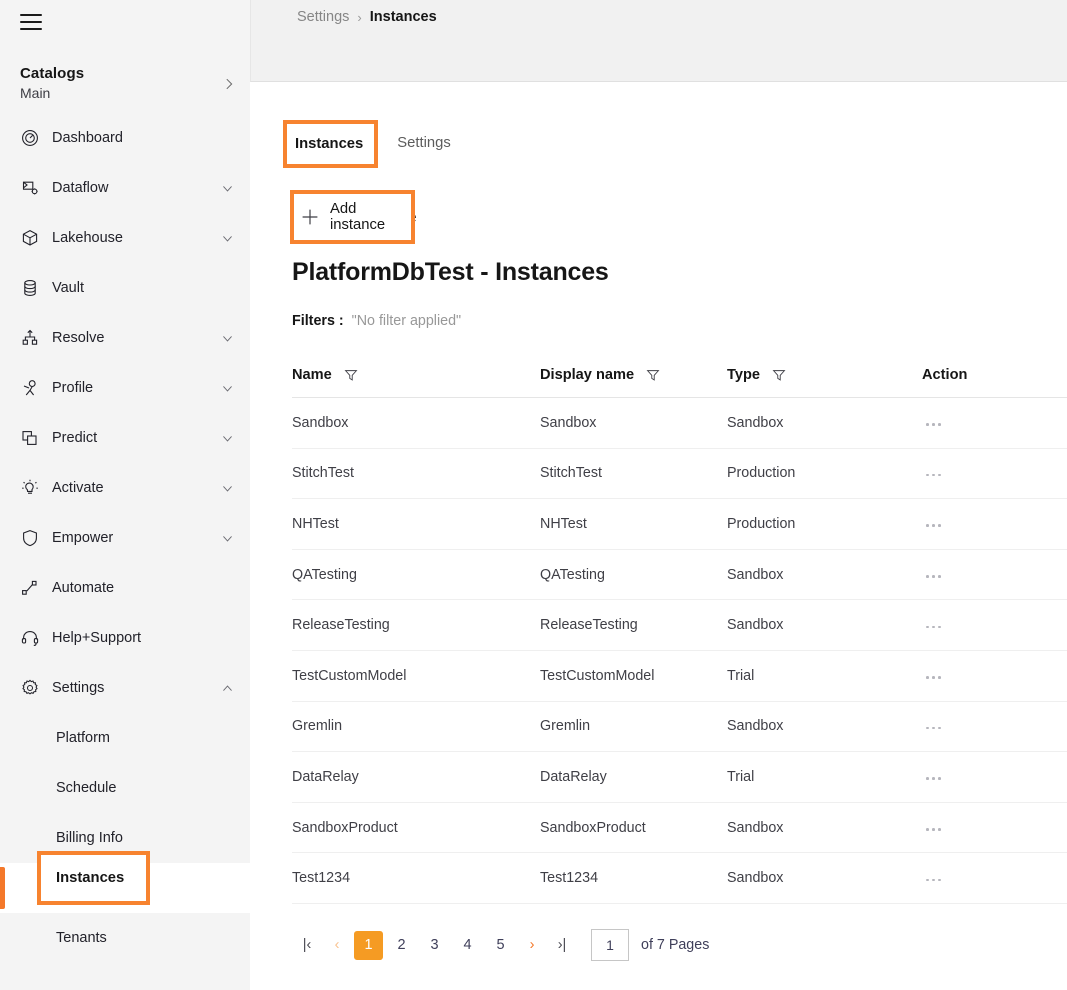 This screenshot has width=1067, height=990. I want to click on hamburger-bar, so click(31, 29).